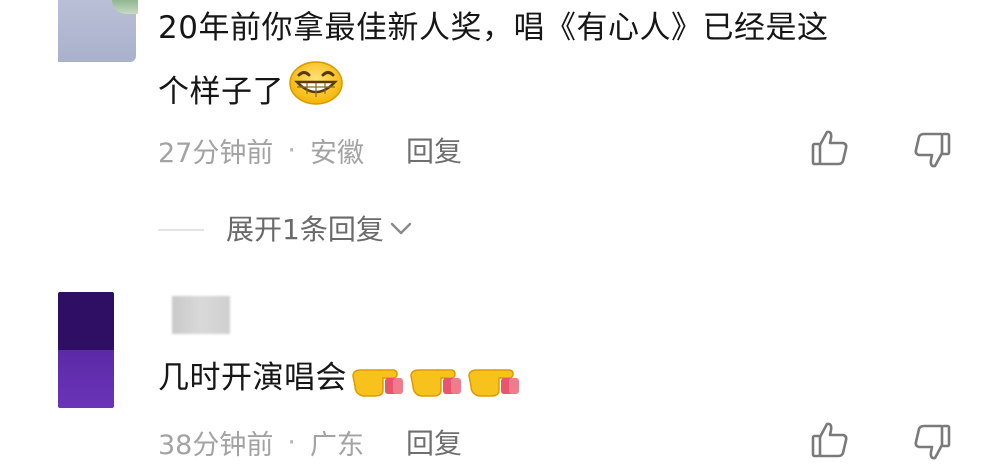  Describe the element at coordinates (181, 230) in the screenshot. I see `replies-divider` at that location.